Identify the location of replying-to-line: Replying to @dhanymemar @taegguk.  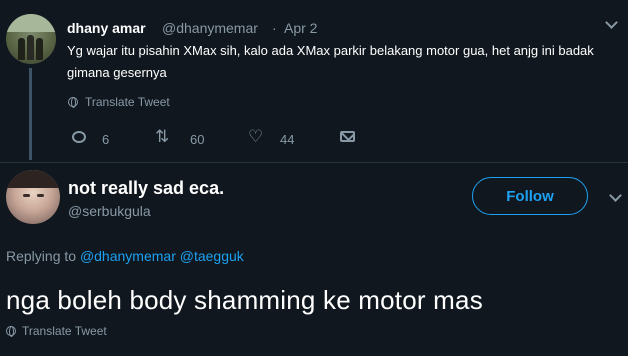
(125, 256).